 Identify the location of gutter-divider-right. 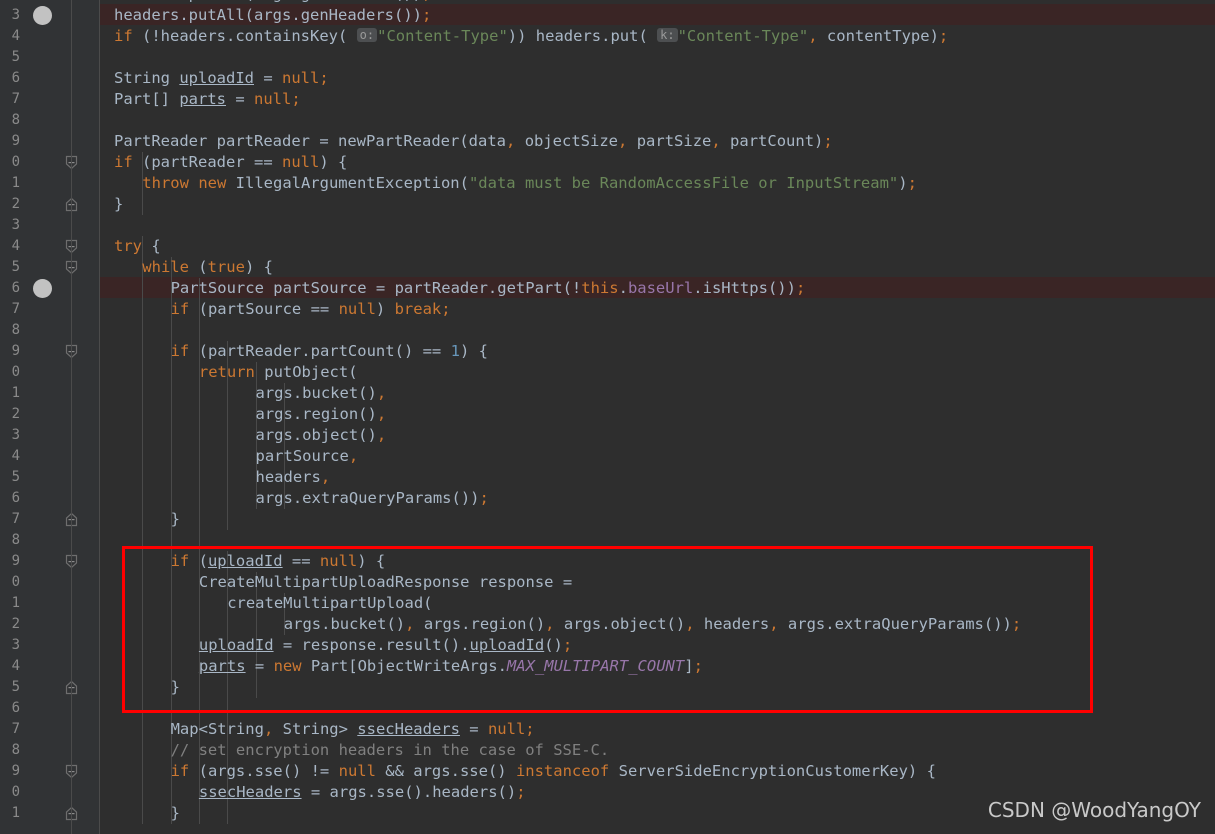
(99, 417).